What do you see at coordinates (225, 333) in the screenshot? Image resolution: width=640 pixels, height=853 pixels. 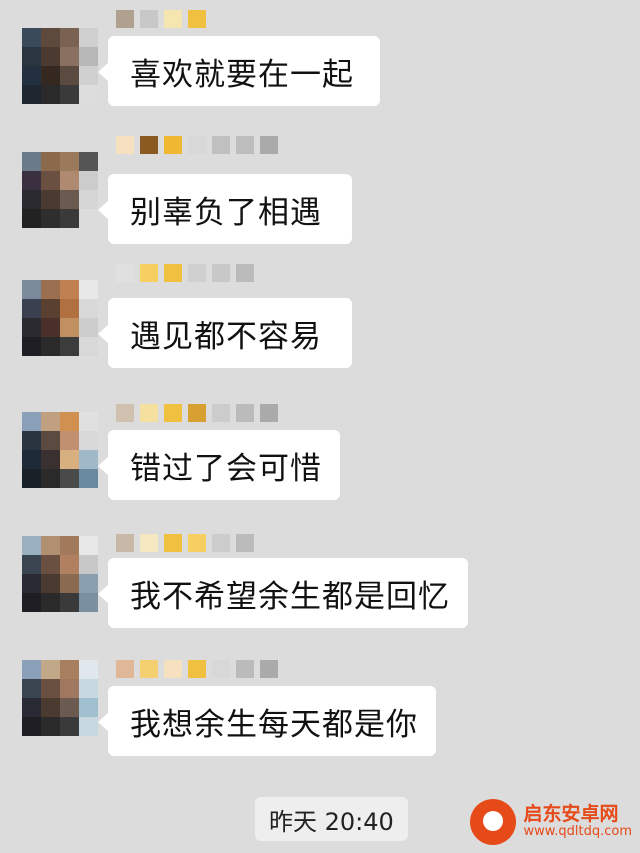 I see `message-bubble: 遇见都不容易` at bounding box center [225, 333].